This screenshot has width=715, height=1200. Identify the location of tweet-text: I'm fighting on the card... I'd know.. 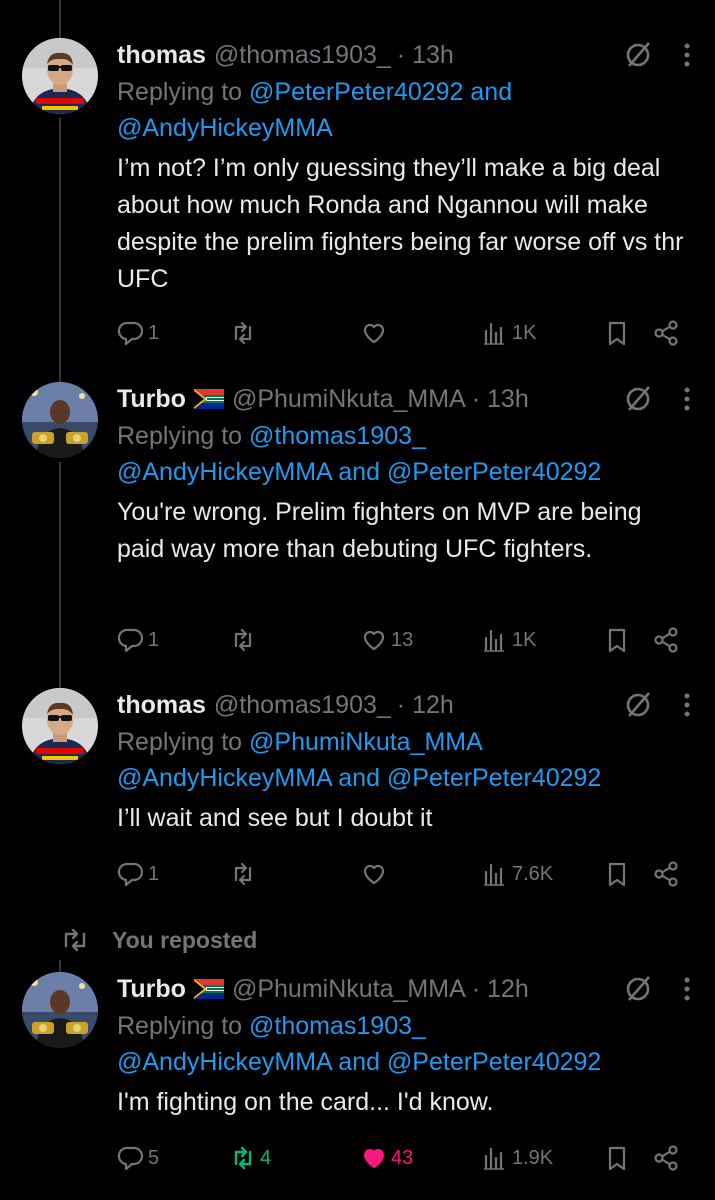
(305, 1102).